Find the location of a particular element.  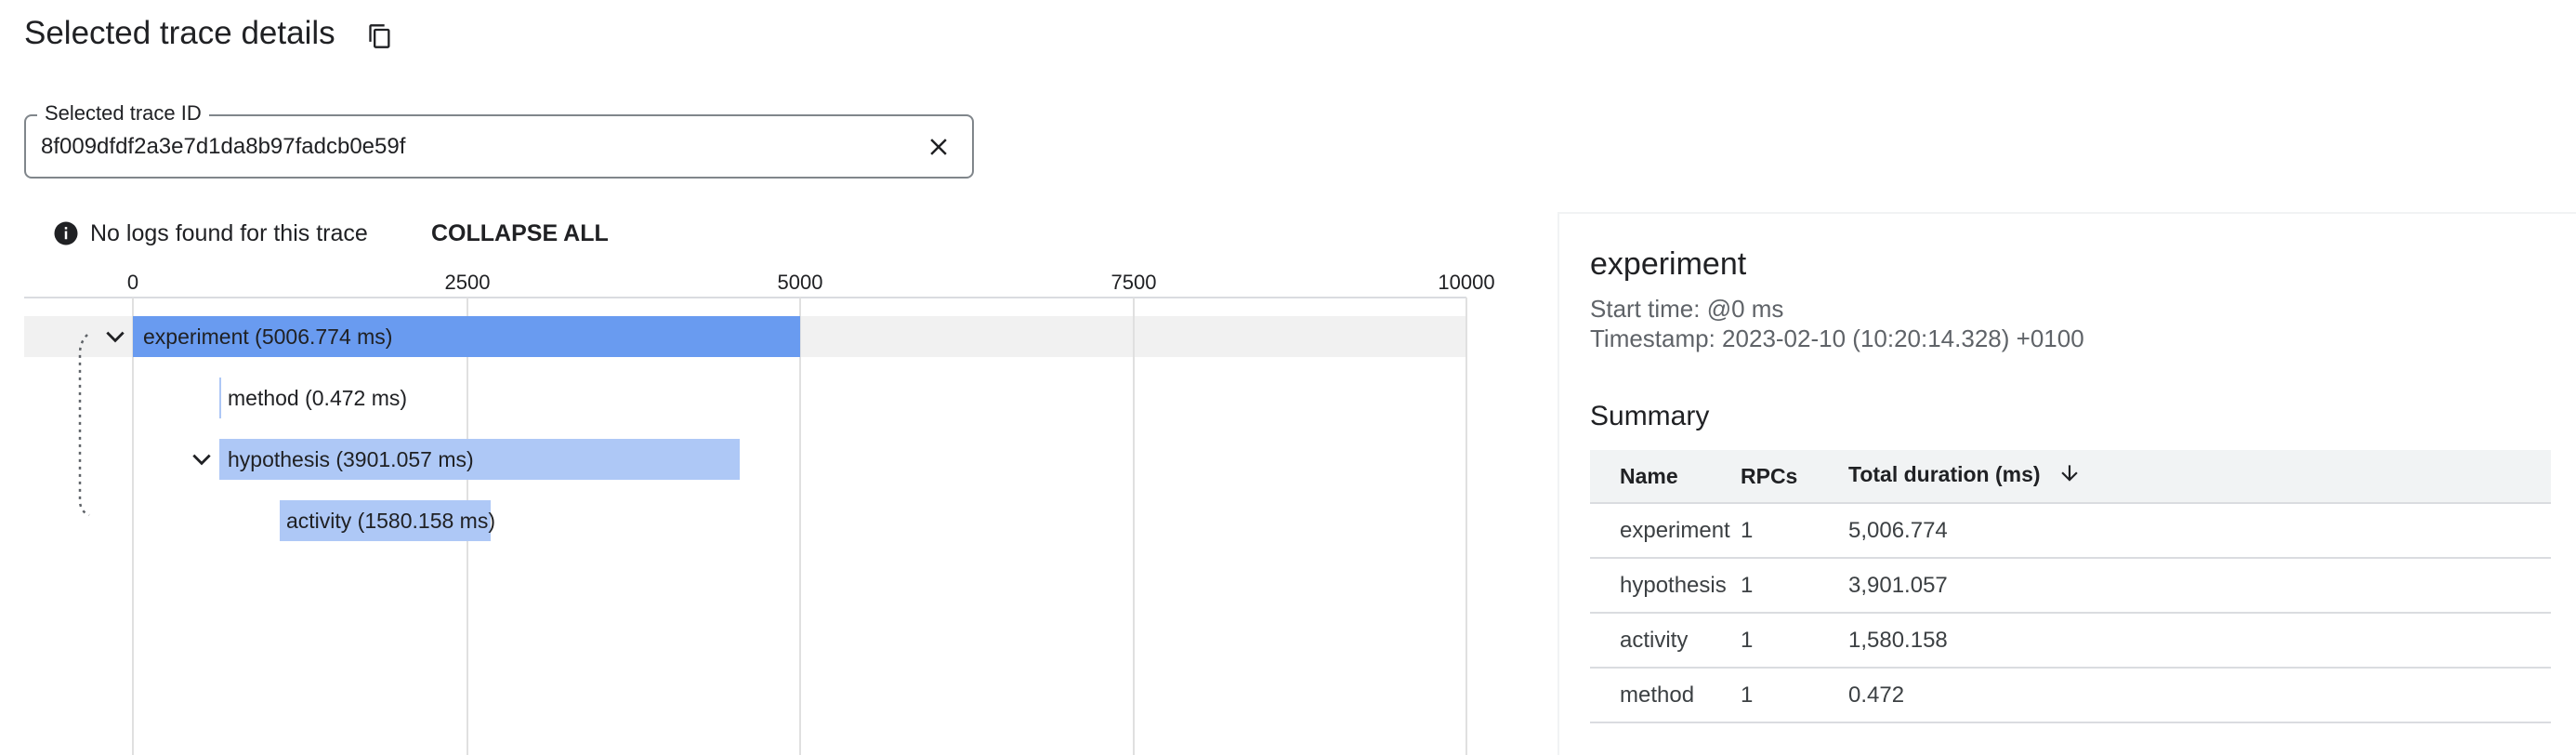

sort-descending-icon is located at coordinates (2069, 476).